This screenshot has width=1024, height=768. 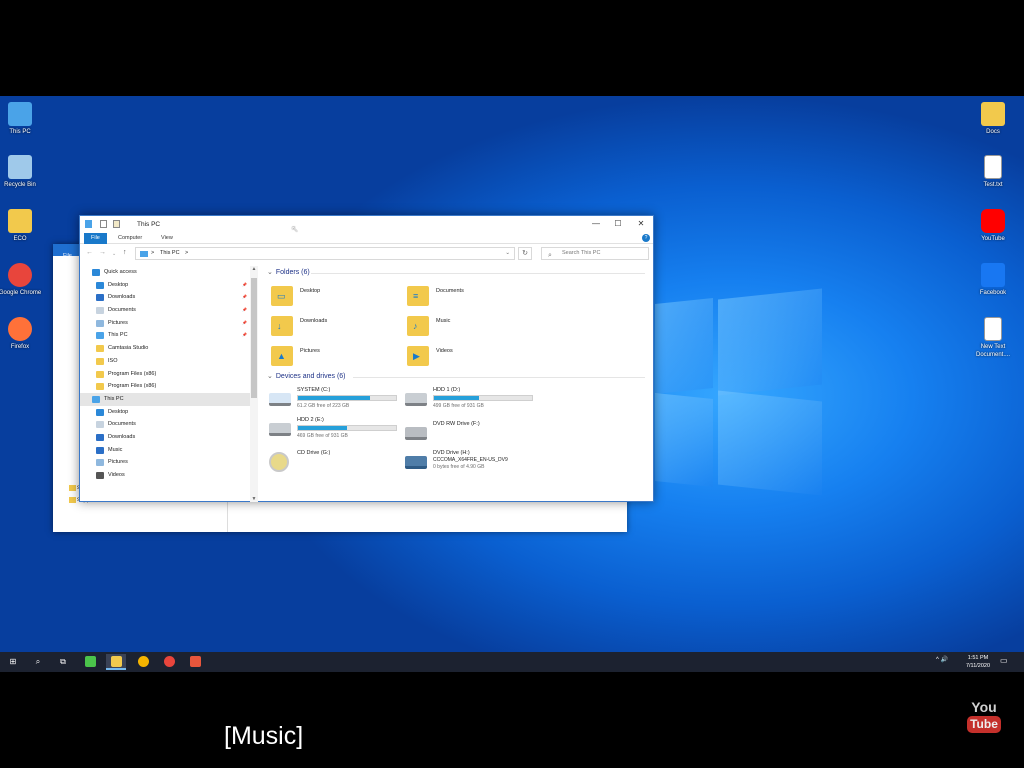 What do you see at coordinates (288, 272) in the screenshot?
I see `folders-group-header: ⌄ Folders (6)` at bounding box center [288, 272].